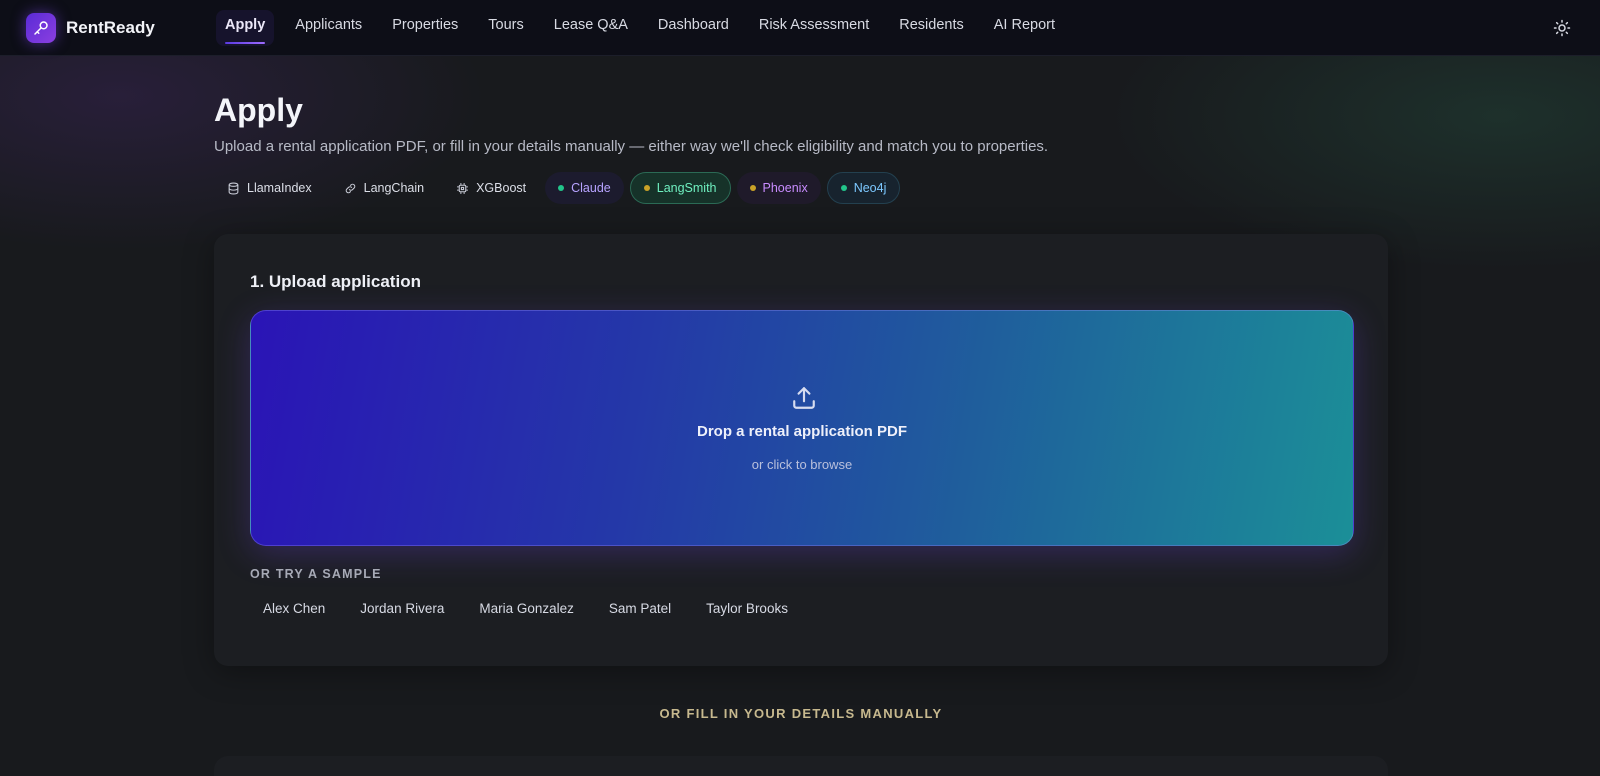 The height and width of the screenshot is (776, 1600). Describe the element at coordinates (693, 28) in the screenshot. I see `nav-dashboard: Dashboard` at that location.